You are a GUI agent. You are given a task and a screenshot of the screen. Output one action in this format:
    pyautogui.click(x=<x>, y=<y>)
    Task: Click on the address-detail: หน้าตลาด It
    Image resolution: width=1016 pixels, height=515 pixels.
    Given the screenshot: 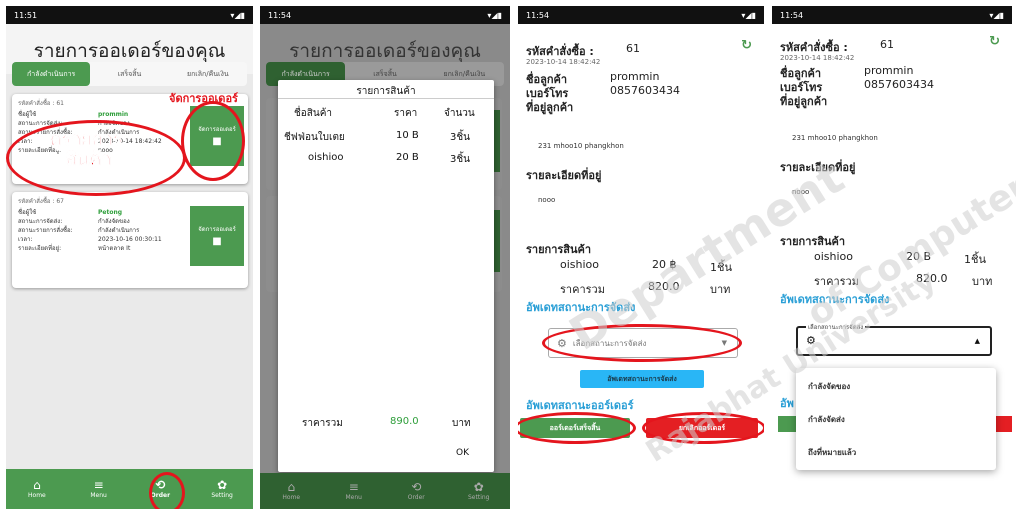 What is the action you would take?
    pyautogui.click(x=114, y=248)
    